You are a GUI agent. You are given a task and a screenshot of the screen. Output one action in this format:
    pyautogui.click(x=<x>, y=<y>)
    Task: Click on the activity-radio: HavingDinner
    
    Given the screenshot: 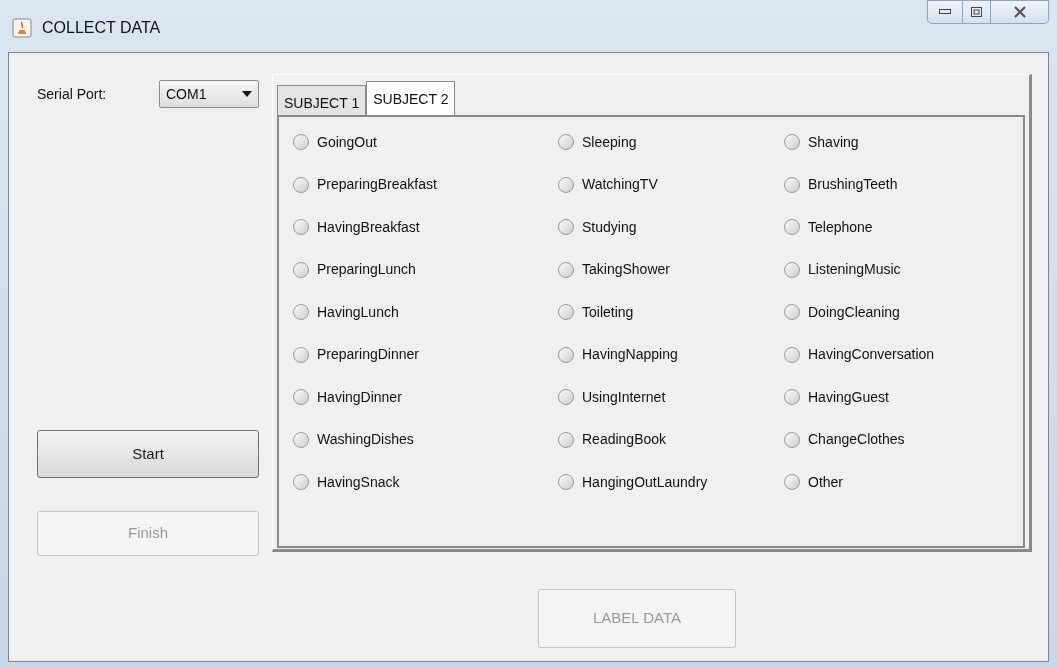 What is the action you would take?
    pyautogui.click(x=347, y=397)
    